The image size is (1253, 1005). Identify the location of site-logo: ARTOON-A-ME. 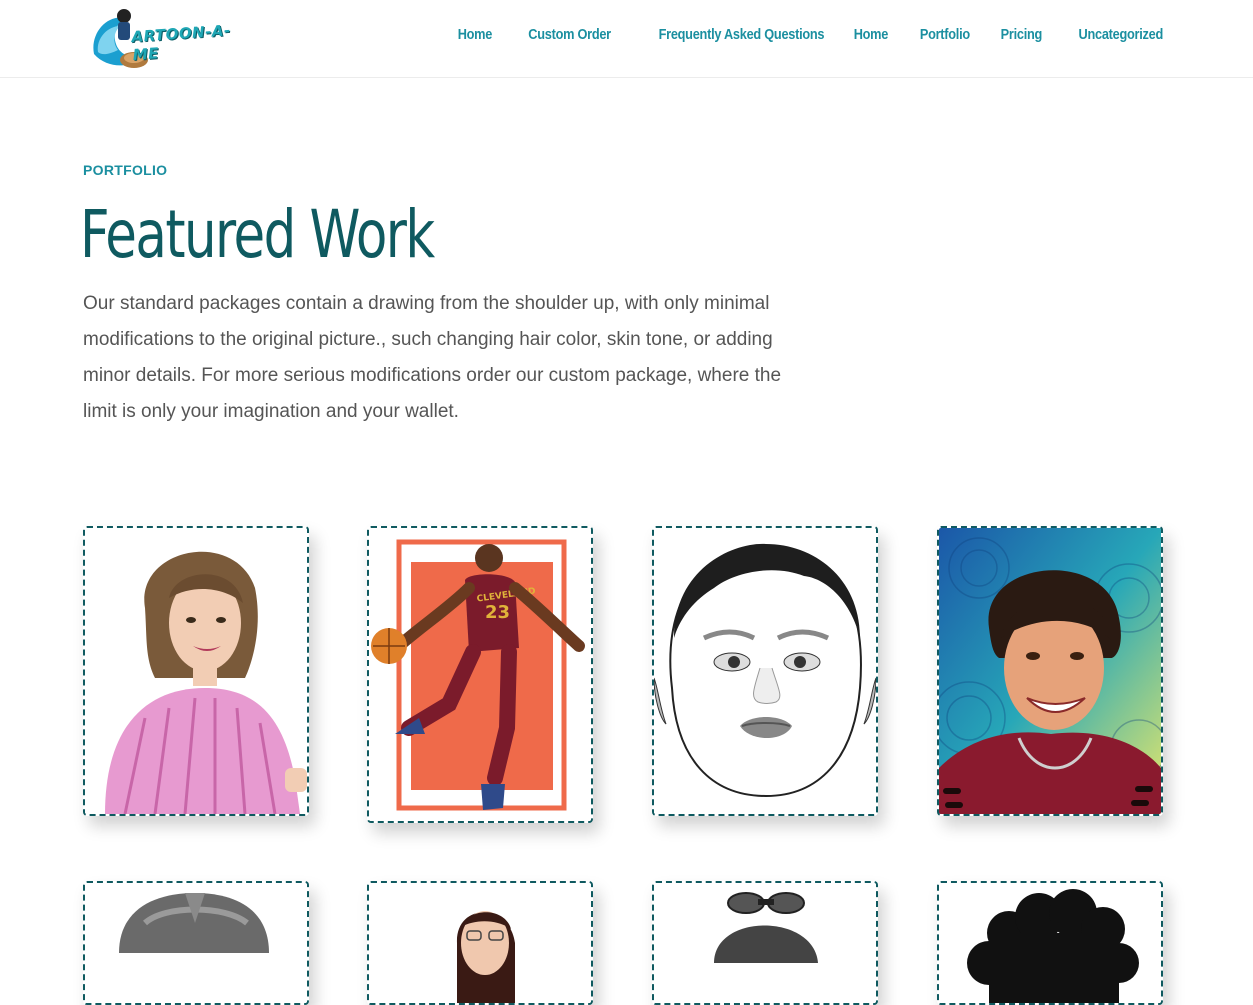
(168, 38).